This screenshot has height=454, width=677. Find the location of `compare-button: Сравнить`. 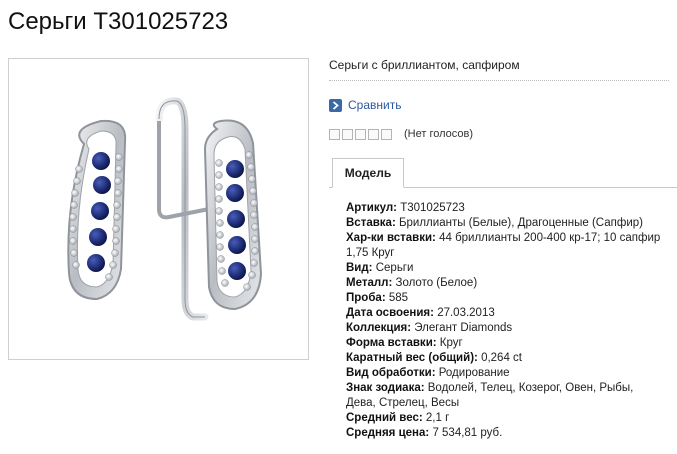

compare-button: Сравнить is located at coordinates (365, 105).